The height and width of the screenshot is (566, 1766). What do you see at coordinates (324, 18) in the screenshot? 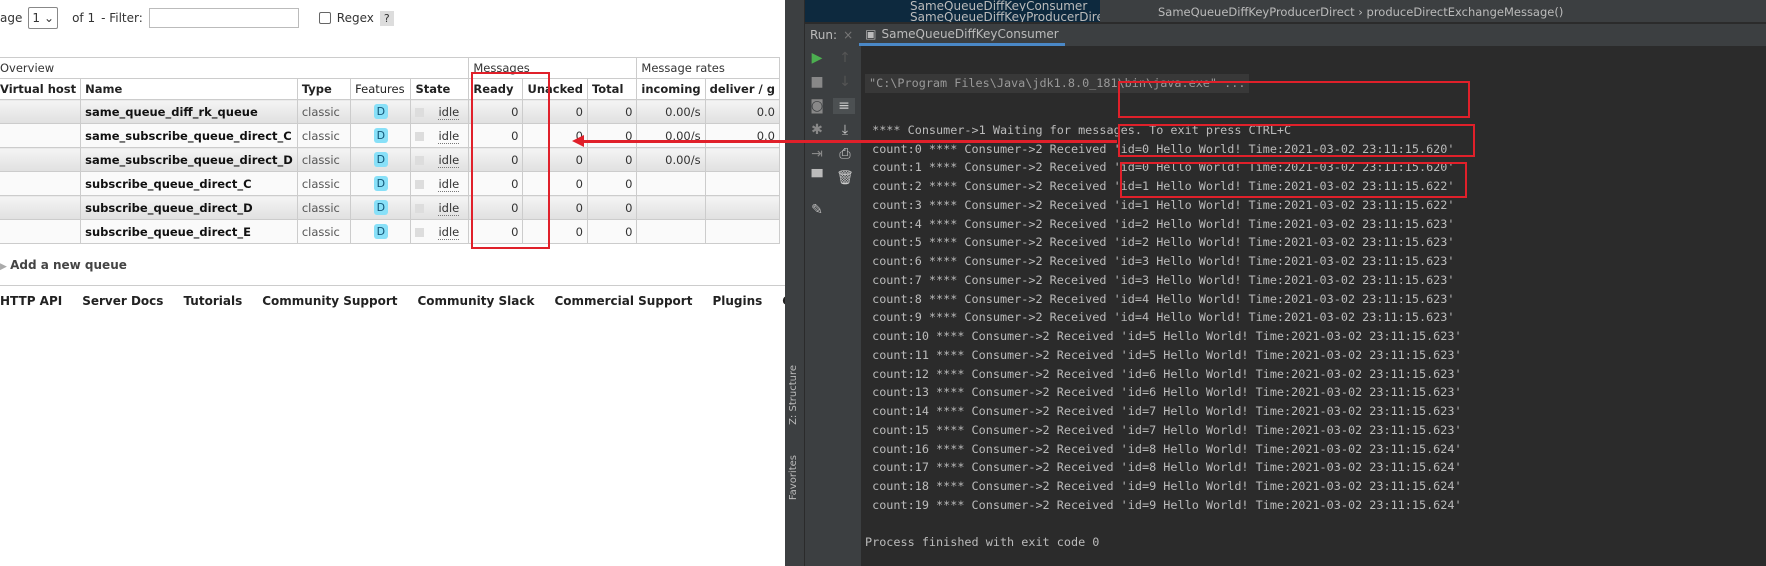
I see `regex-checkbox` at bounding box center [324, 18].